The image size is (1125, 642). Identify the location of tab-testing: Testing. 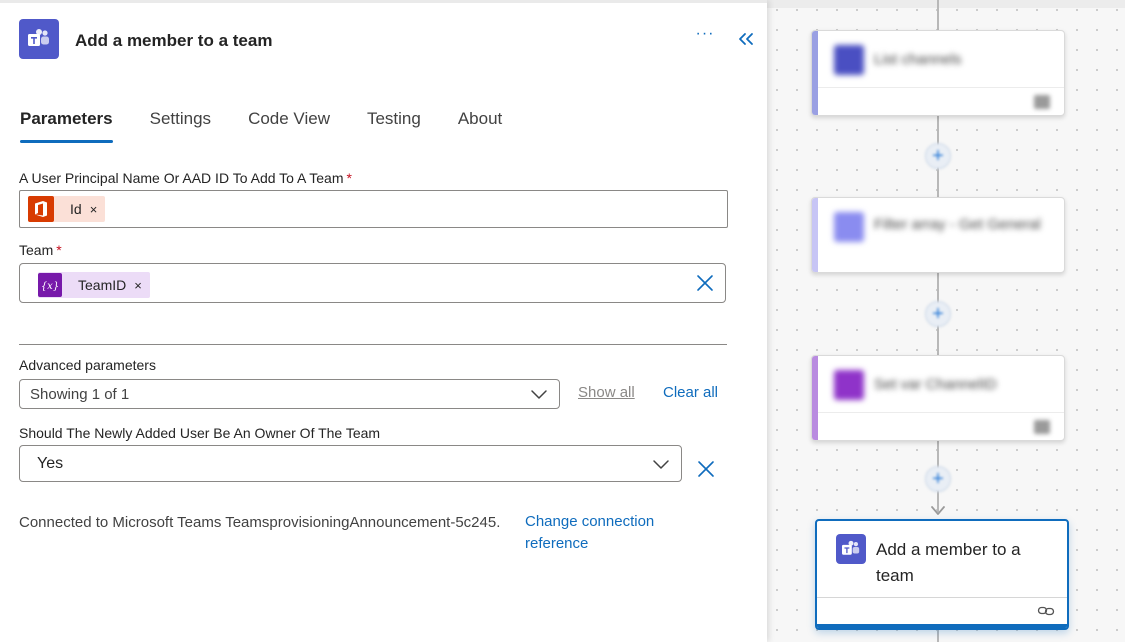
(394, 126).